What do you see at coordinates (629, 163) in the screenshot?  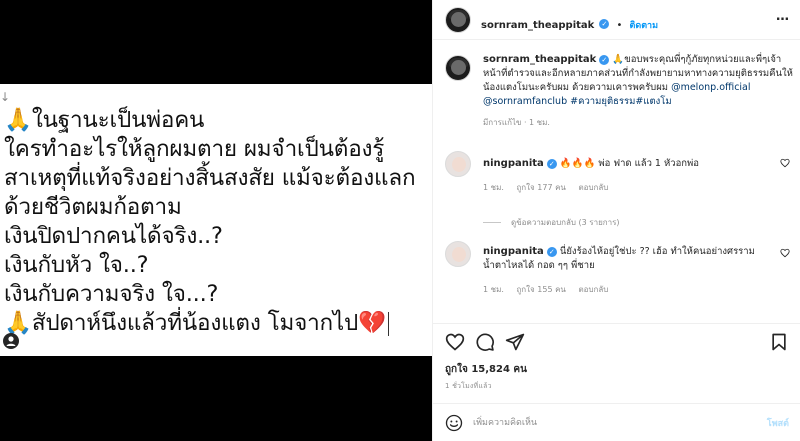 I see `comment-body: 🔥🔥🔥 พ่อ ฟาด แล้ว 1 หัวอกพ่อ` at bounding box center [629, 163].